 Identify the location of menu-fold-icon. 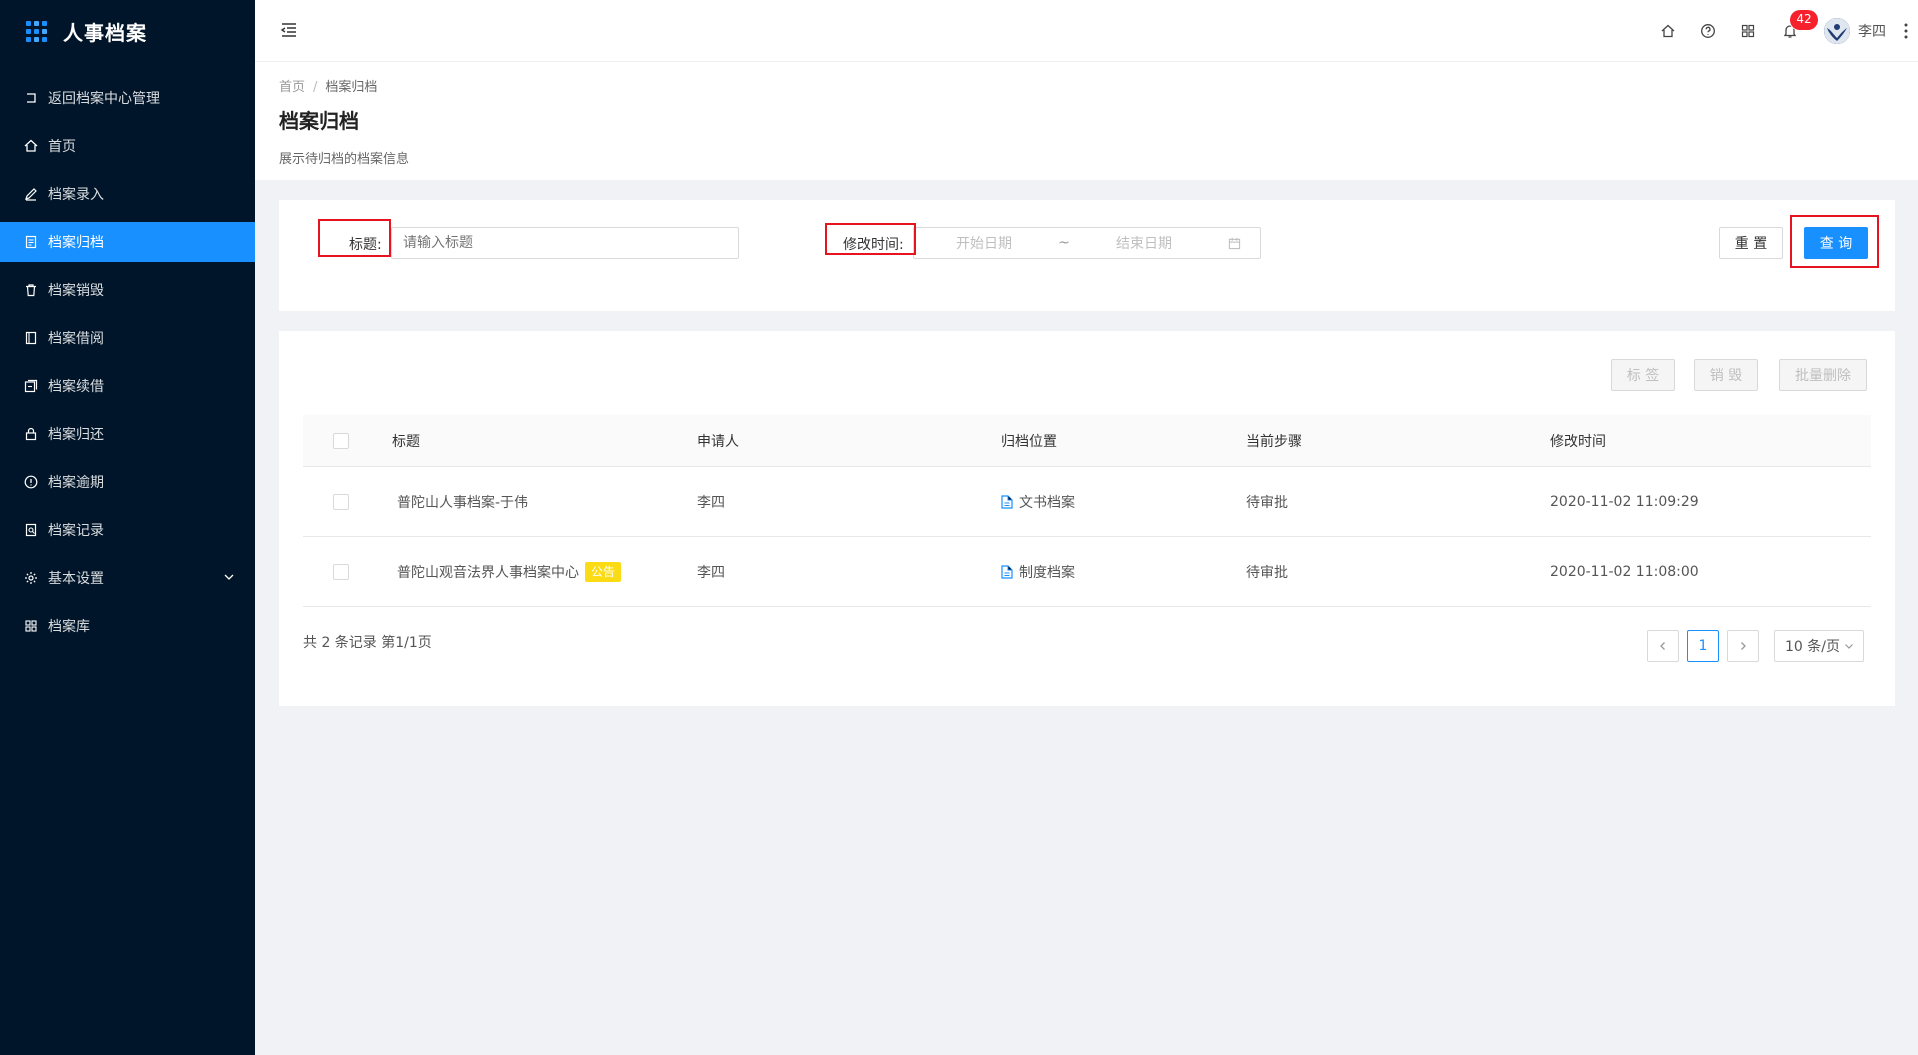
(289, 30).